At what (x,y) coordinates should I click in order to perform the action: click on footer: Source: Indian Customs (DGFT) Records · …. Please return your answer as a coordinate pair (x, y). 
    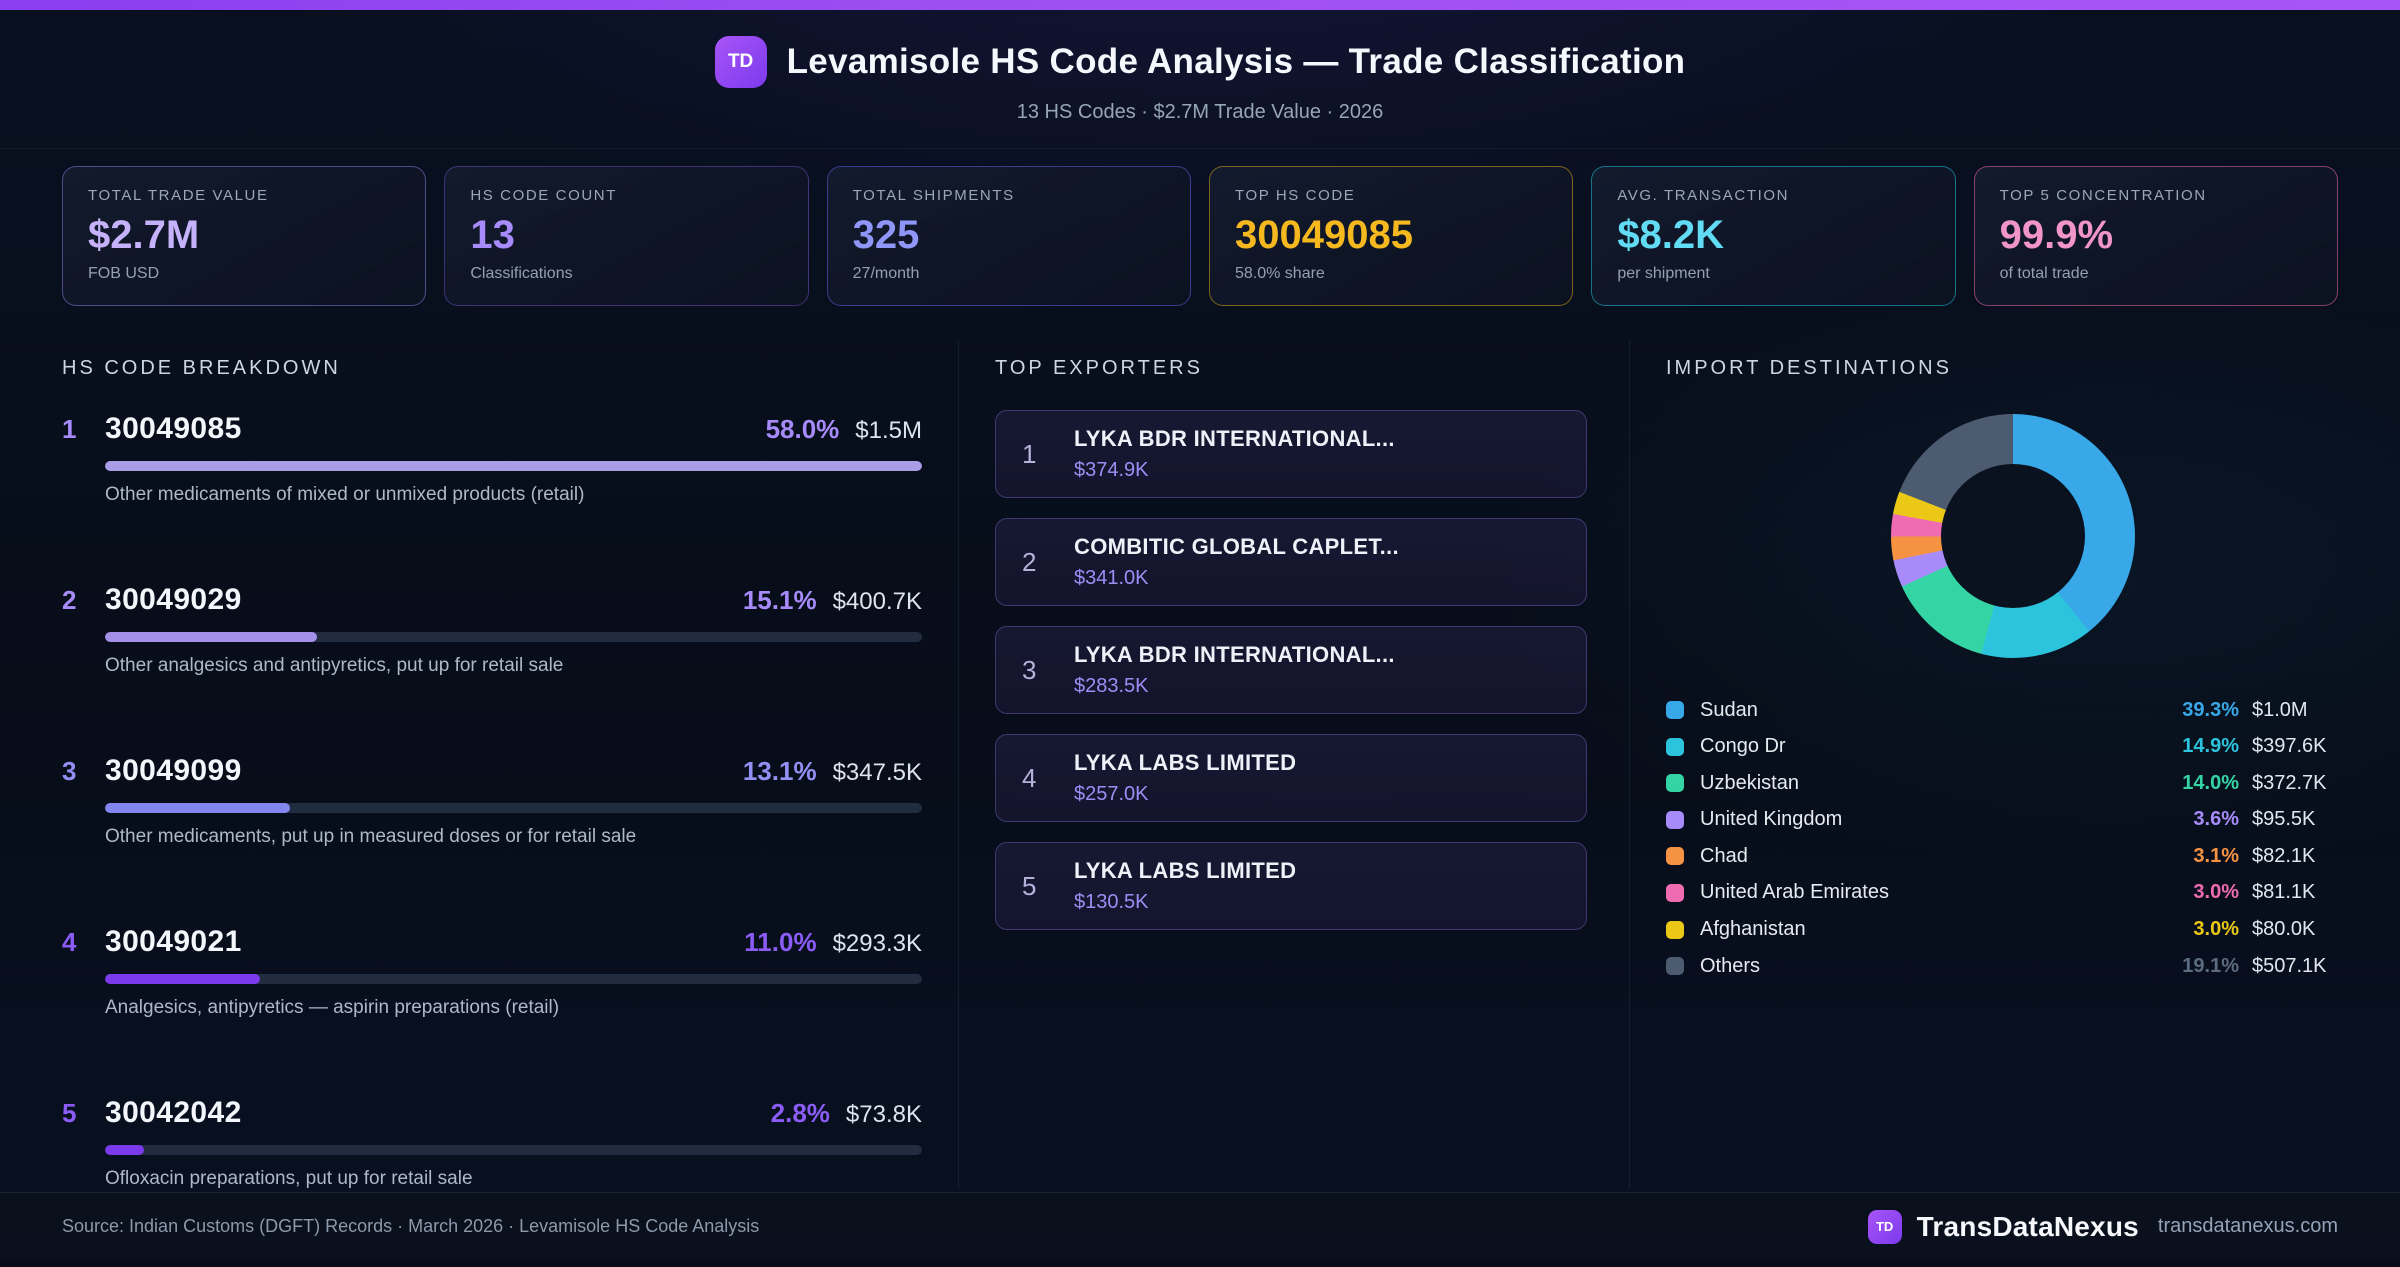
    Looking at the image, I should click on (1200, 1226).